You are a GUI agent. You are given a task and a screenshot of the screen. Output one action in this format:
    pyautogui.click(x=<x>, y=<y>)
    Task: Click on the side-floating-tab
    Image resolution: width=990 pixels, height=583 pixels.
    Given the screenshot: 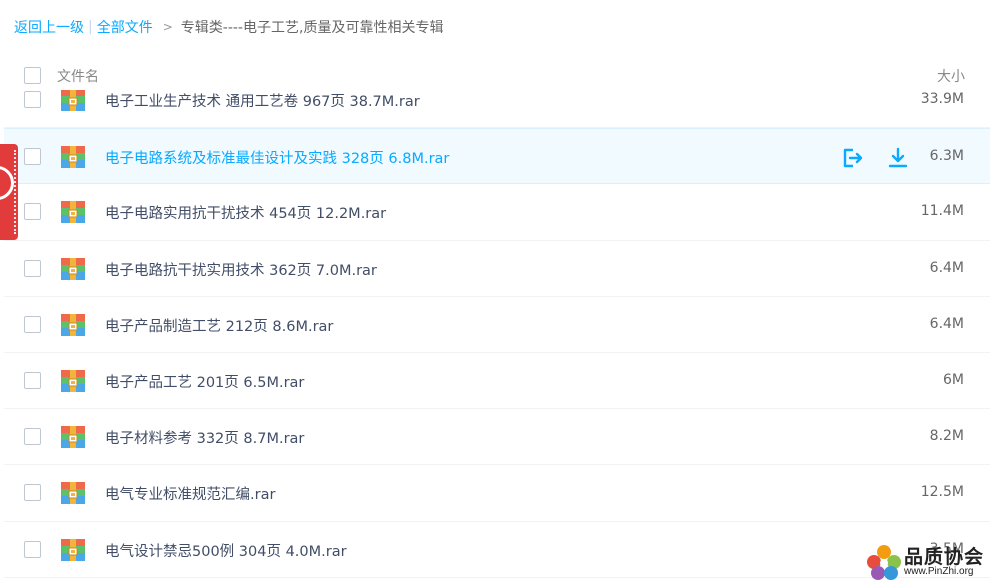 What is the action you would take?
    pyautogui.click(x=9, y=192)
    